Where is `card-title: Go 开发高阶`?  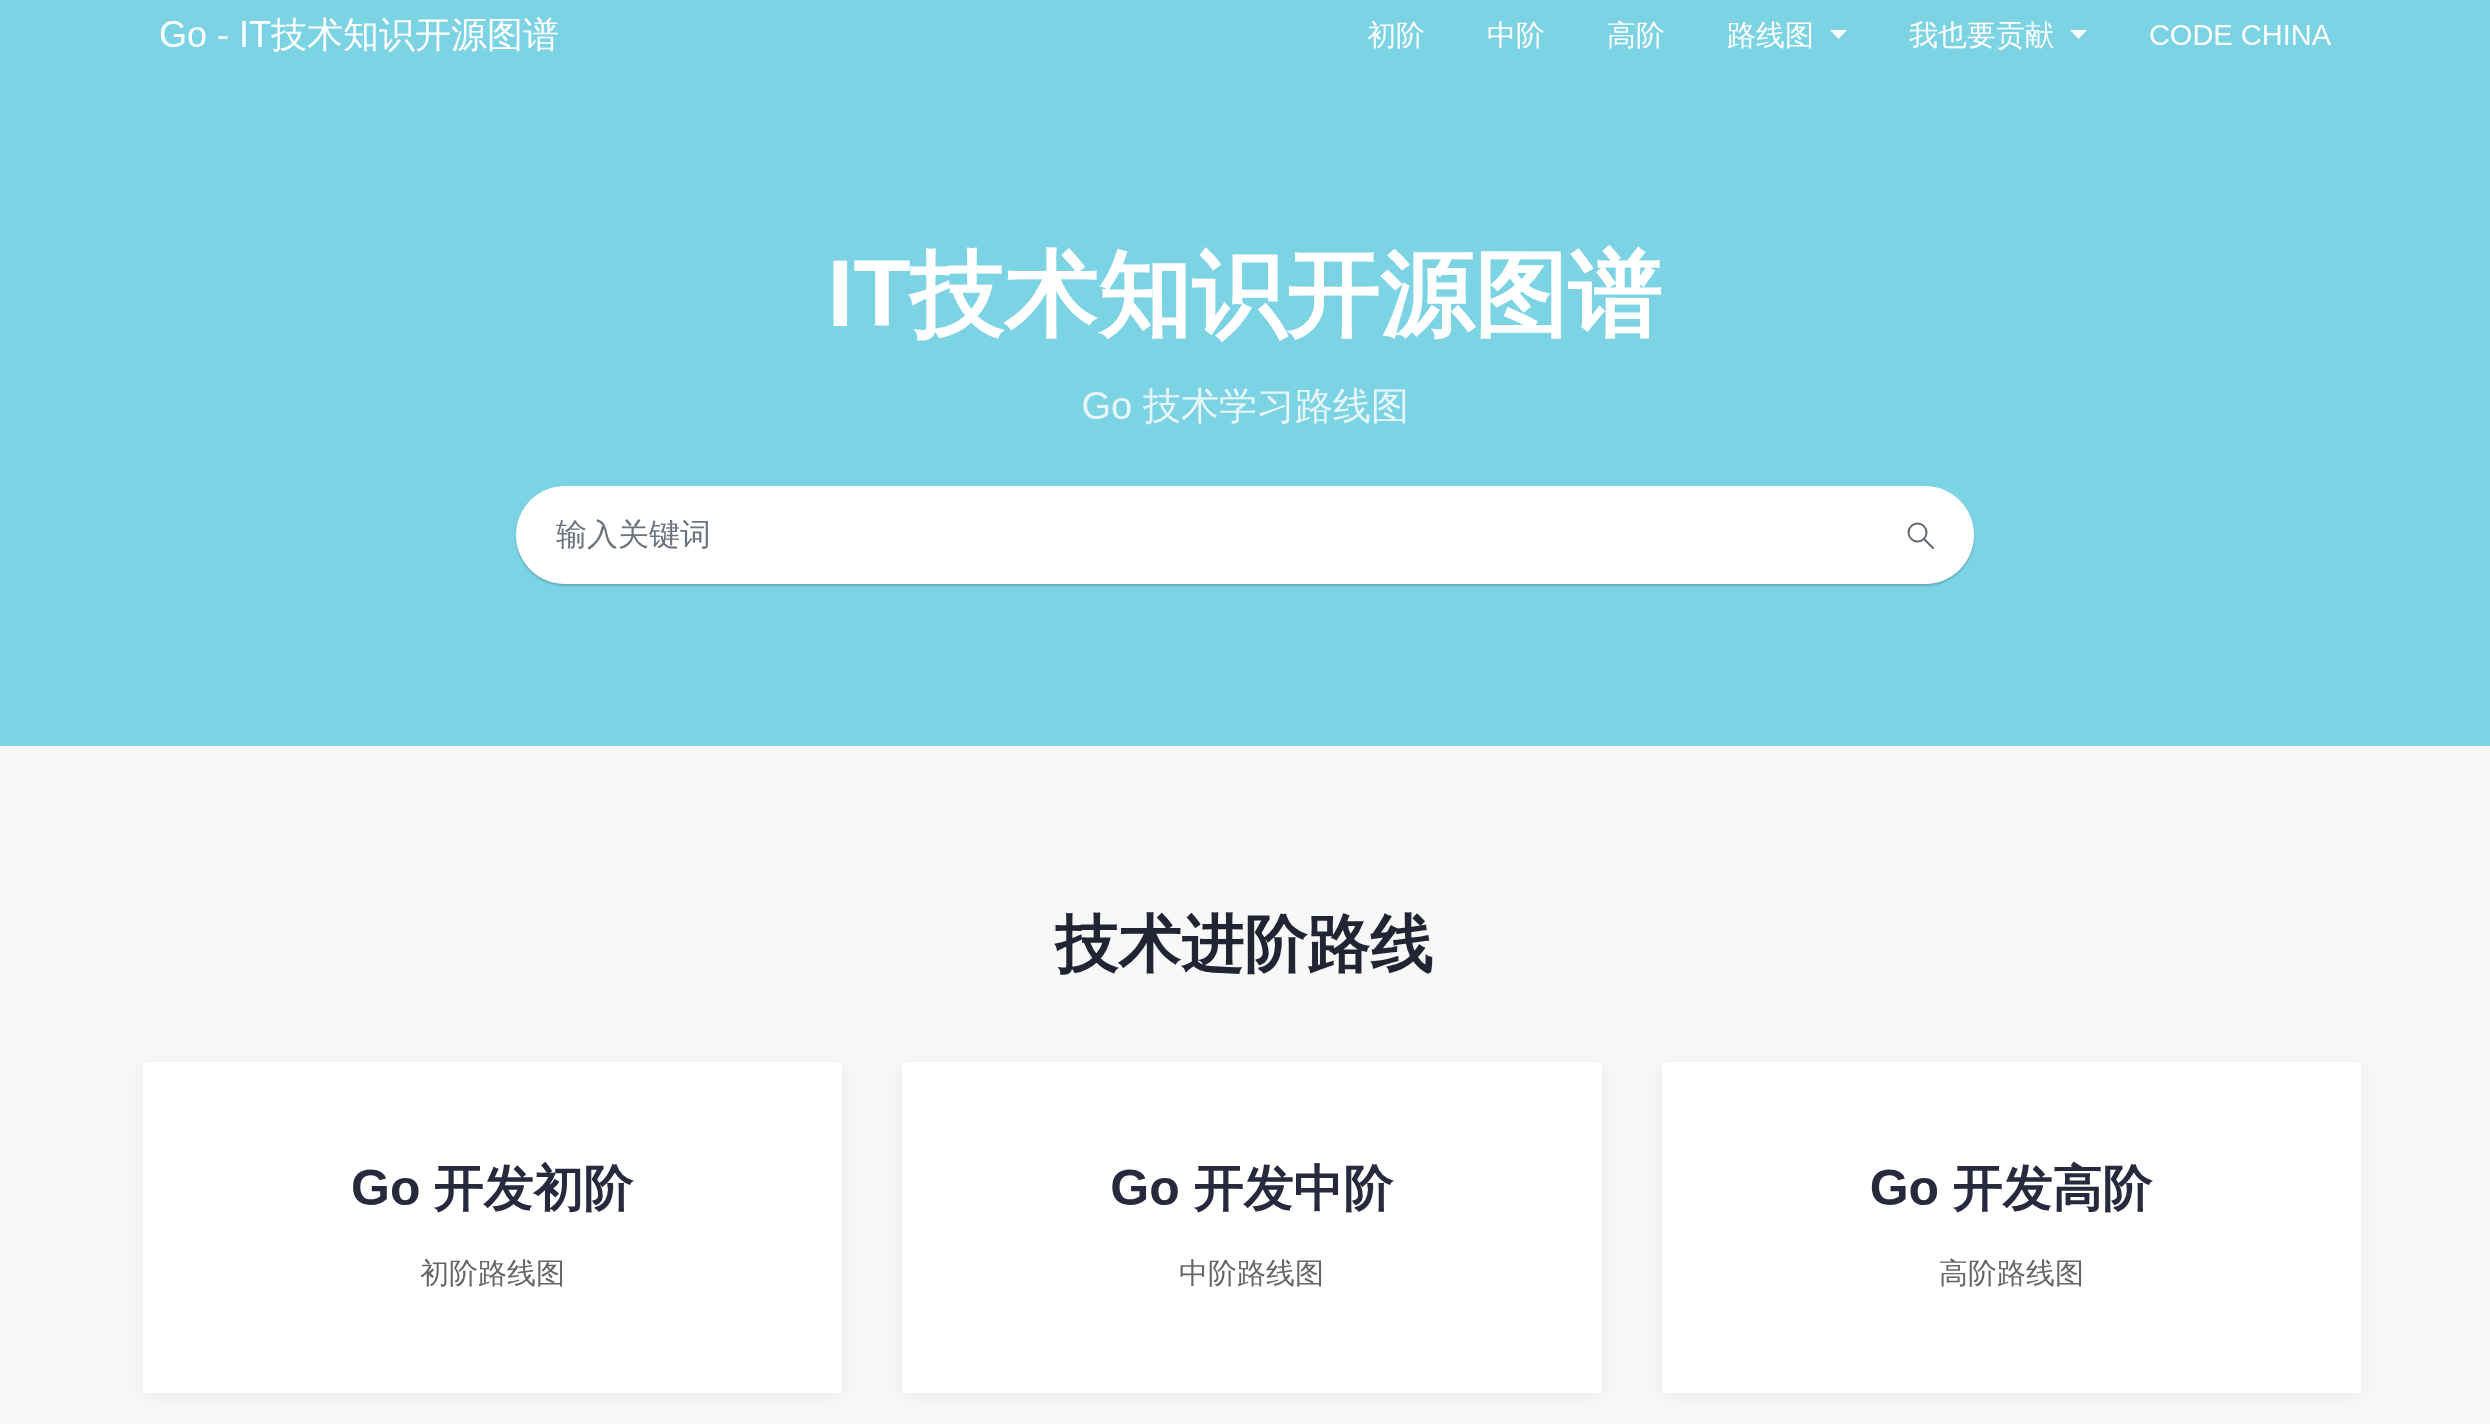 card-title: Go 开发高阶 is located at coordinates (2011, 1188).